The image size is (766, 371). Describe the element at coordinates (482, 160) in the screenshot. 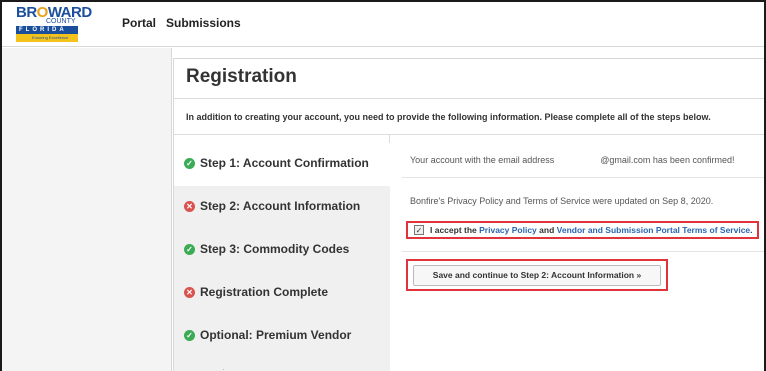

I see `confirmation-prefix: Your account with the email address` at that location.